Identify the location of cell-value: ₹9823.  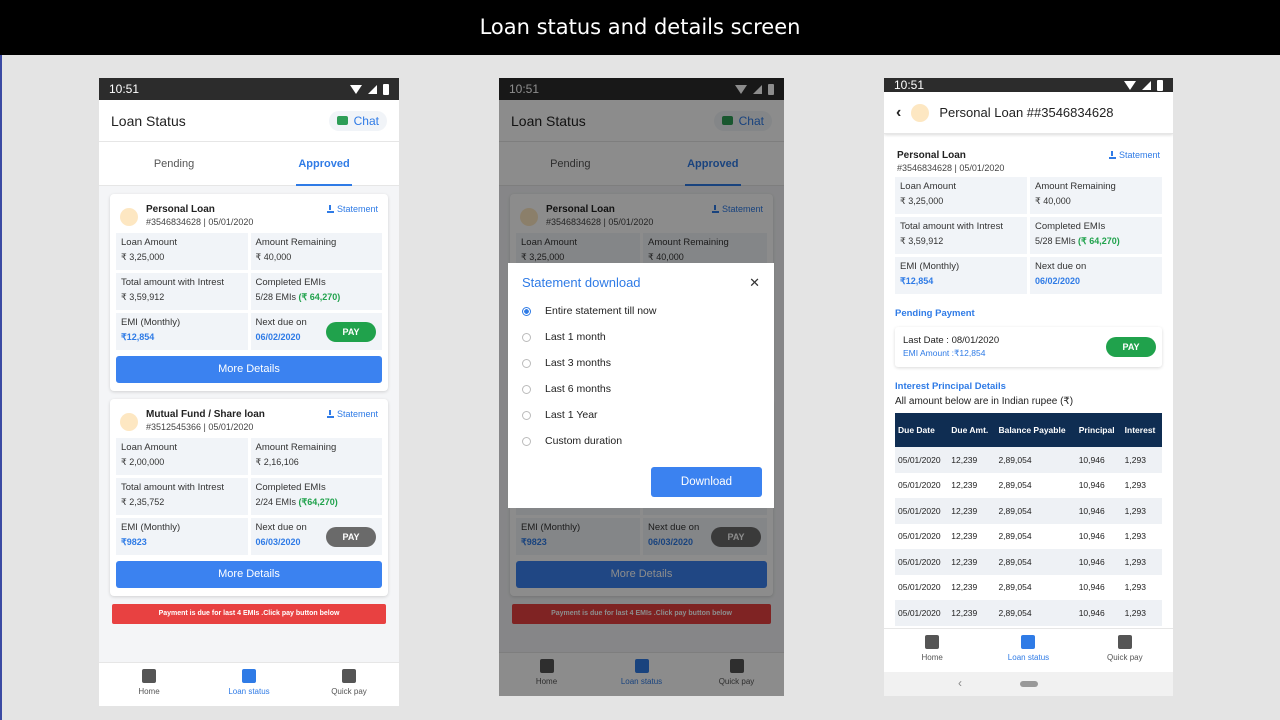
(134, 542).